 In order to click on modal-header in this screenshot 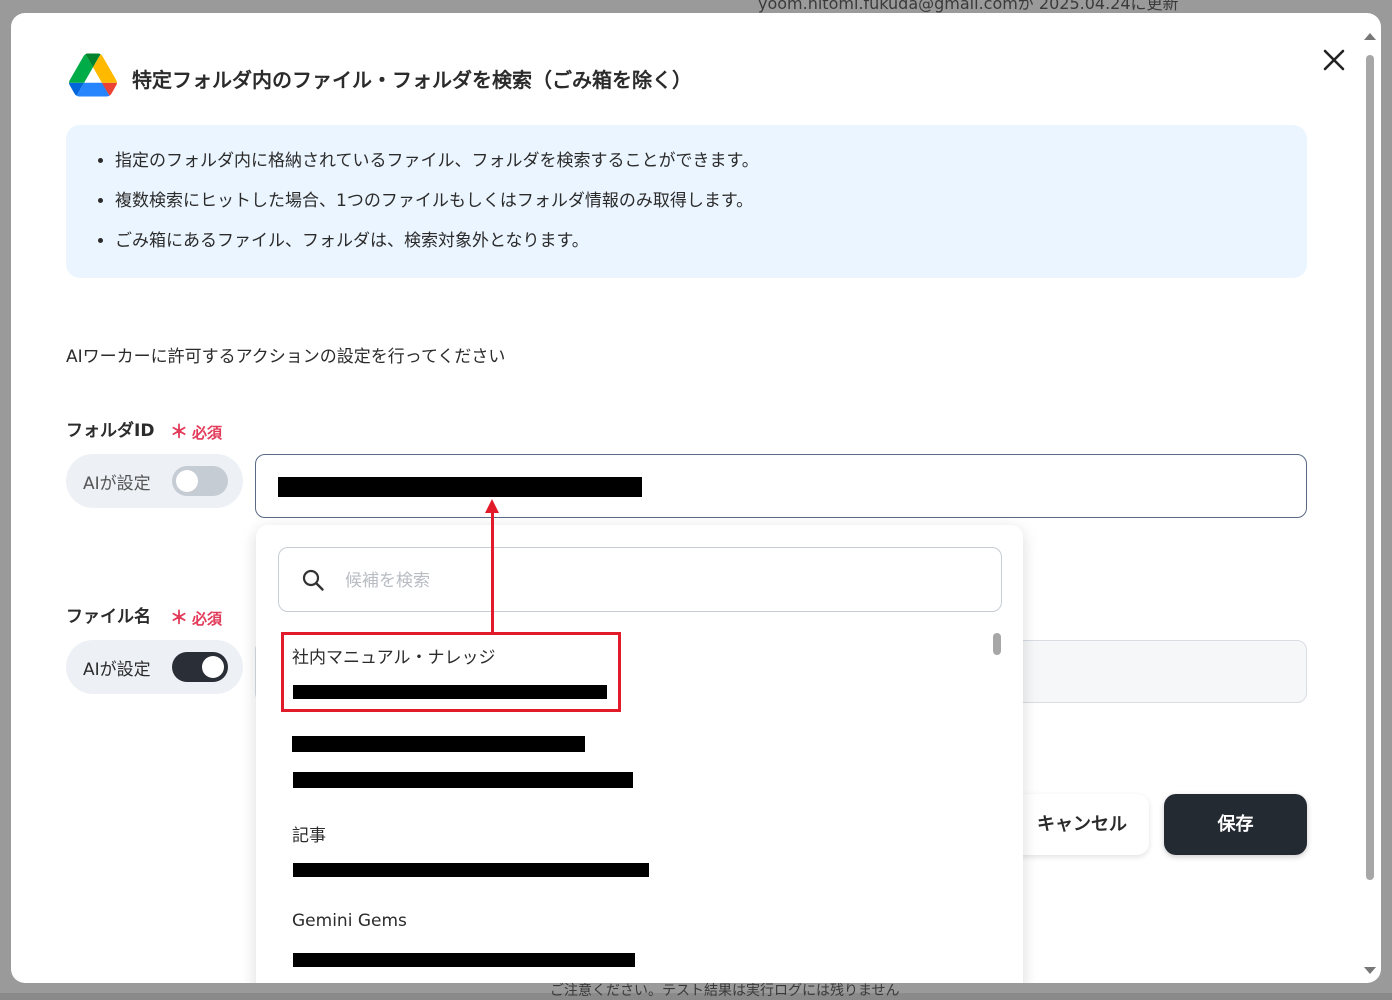, I will do `click(93, 75)`.